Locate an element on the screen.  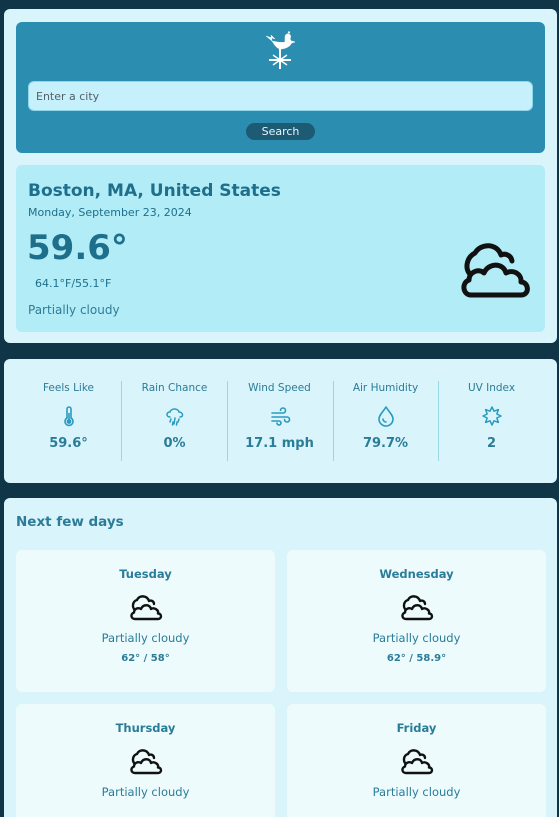
metric-rain-chance: Rain Chance 0% is located at coordinates (174, 421).